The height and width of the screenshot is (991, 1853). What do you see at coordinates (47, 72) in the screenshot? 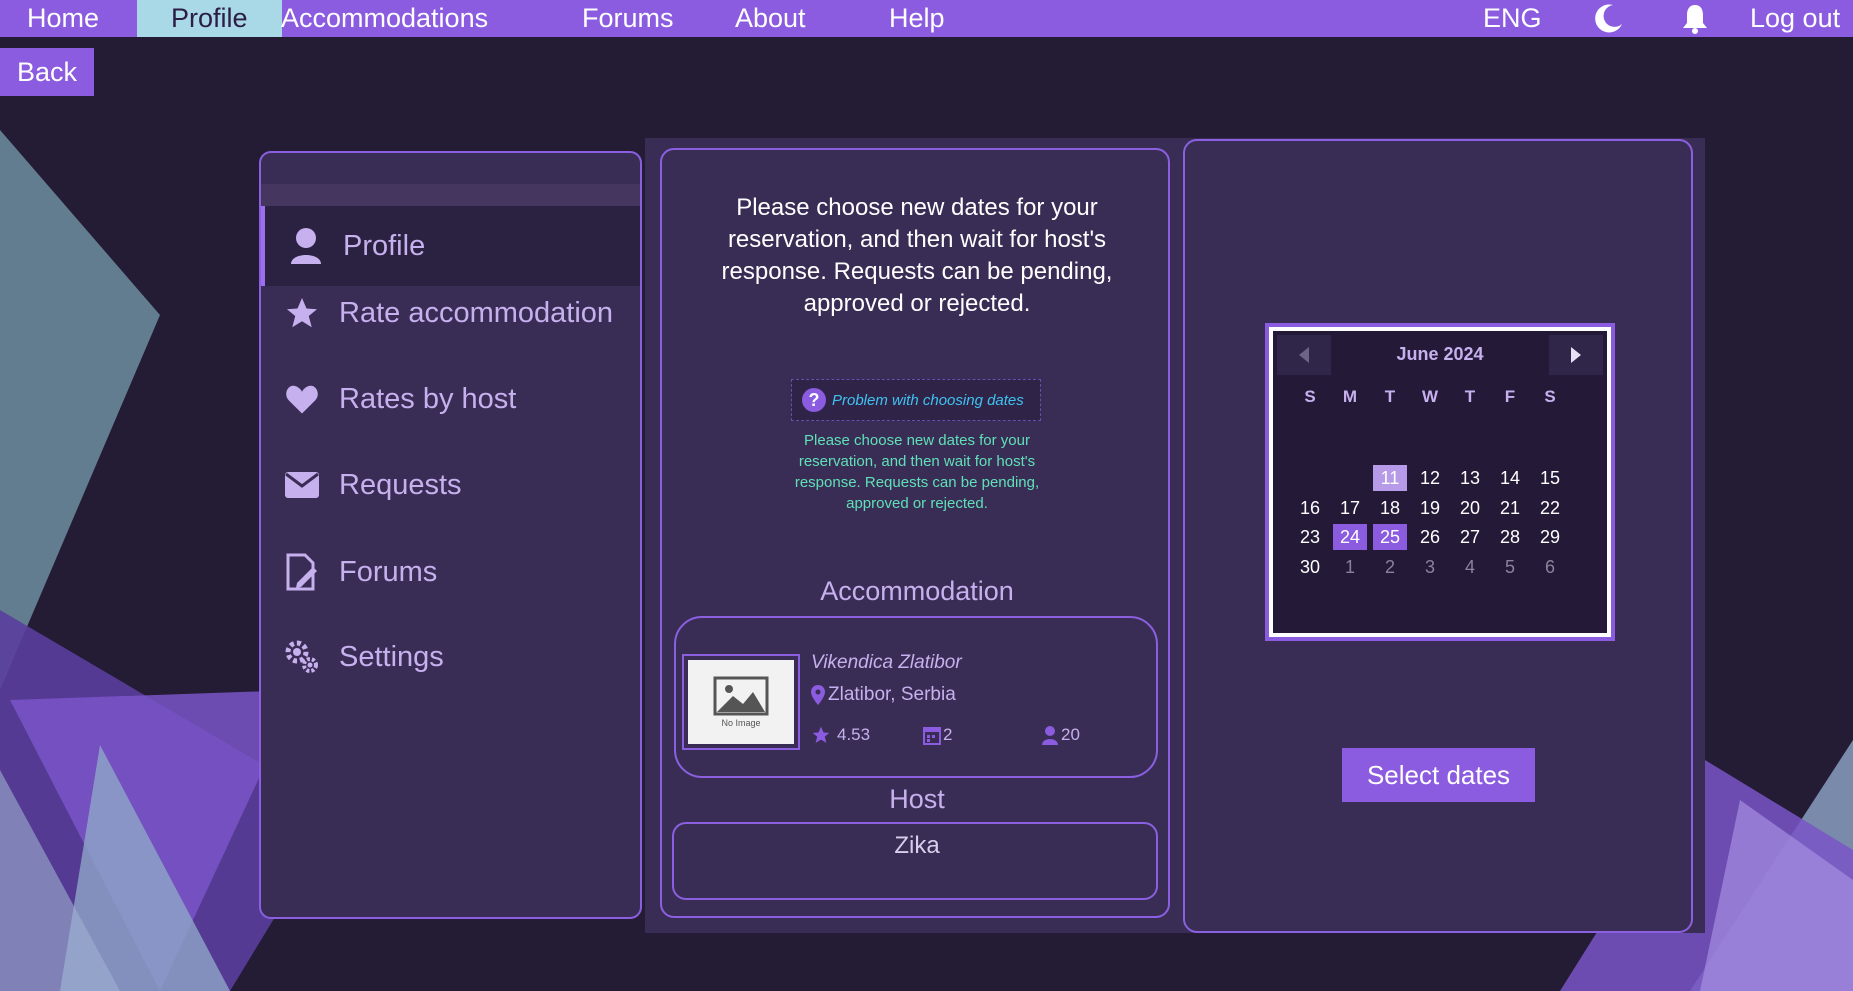
I see `back-button: Back` at bounding box center [47, 72].